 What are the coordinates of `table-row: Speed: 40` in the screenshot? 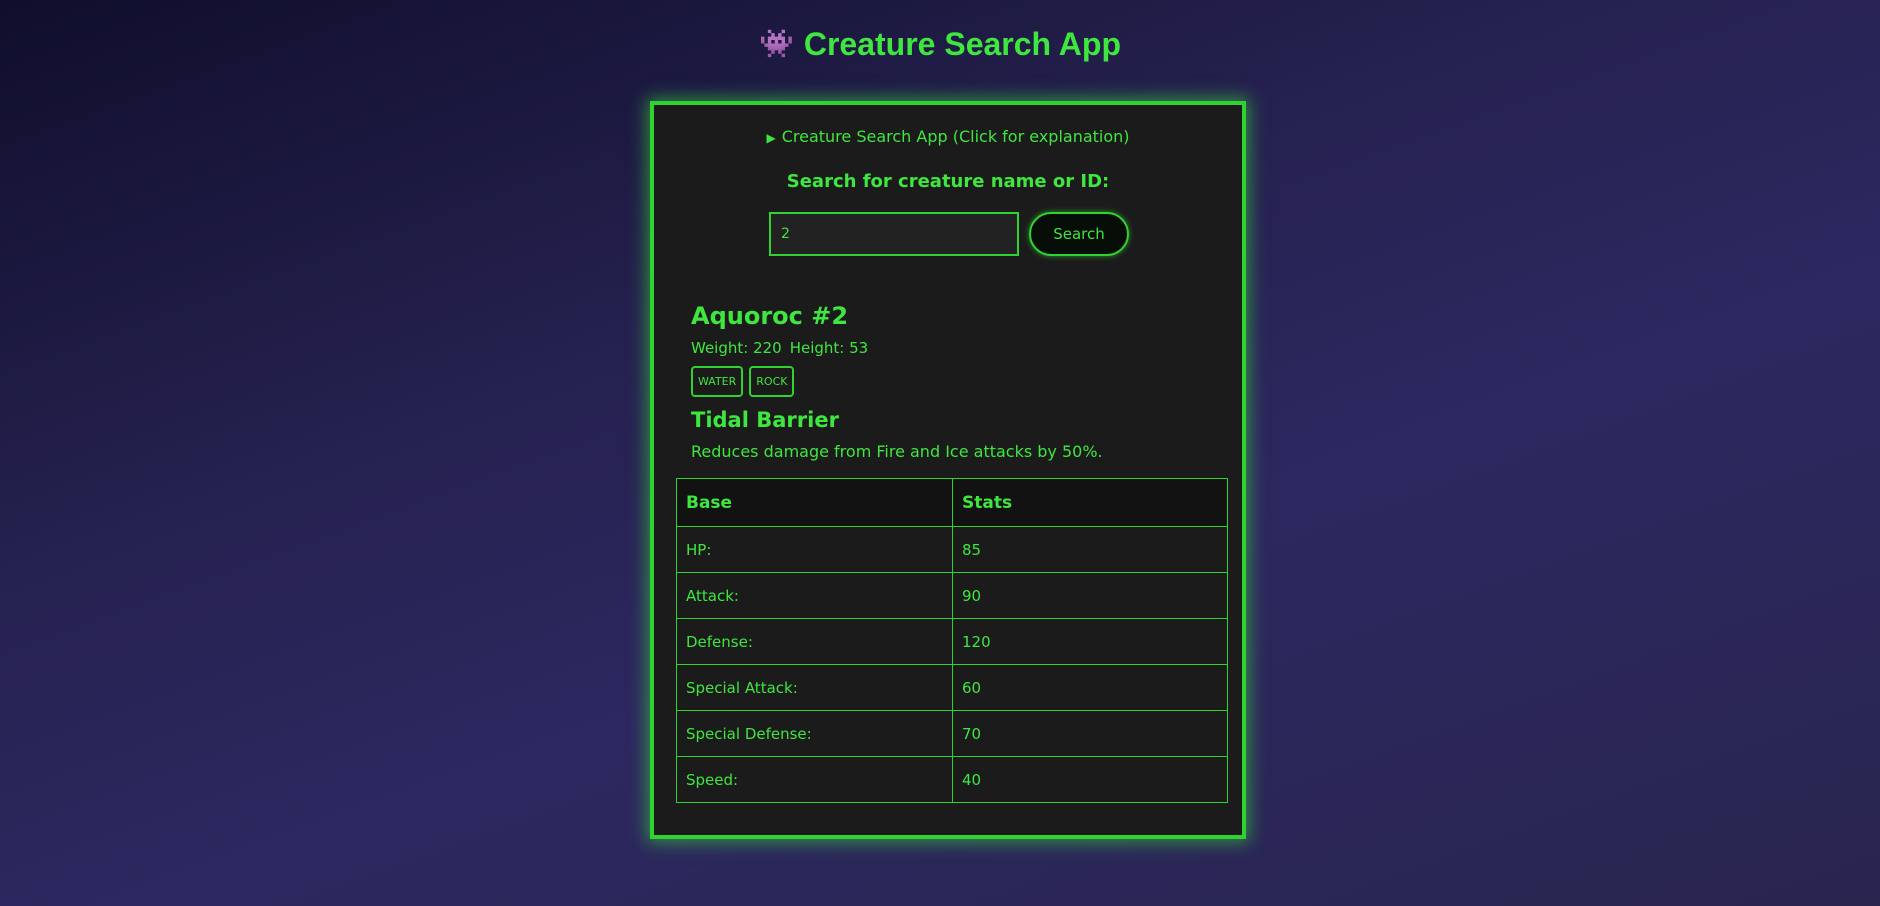 It's located at (952, 779).